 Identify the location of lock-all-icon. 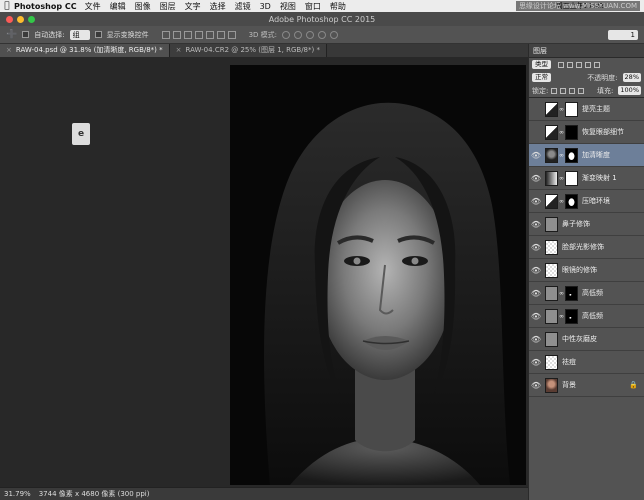
(581, 90).